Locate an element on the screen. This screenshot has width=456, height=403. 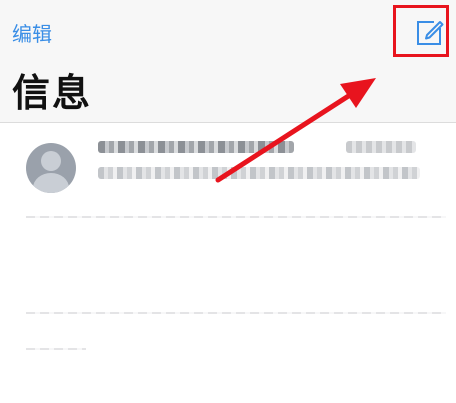
pixelated-timestamp is located at coordinates (381, 147).